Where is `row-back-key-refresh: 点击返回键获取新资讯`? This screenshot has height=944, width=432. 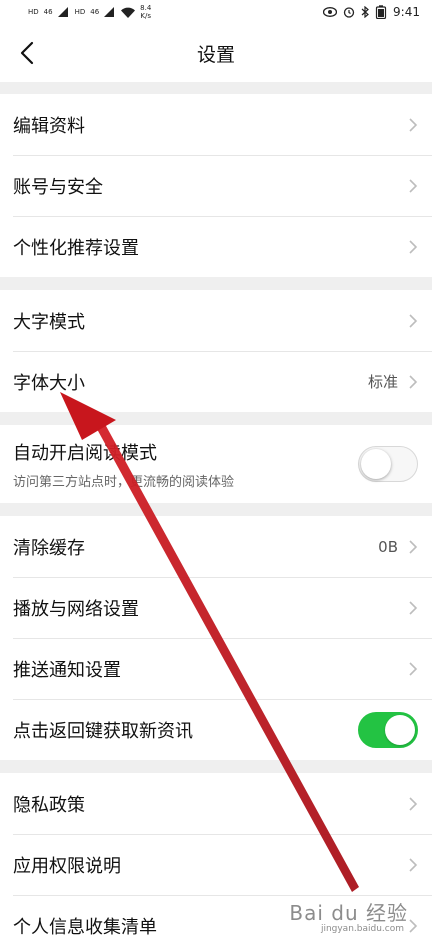 row-back-key-refresh: 点击返回键获取新资讯 is located at coordinates (216, 729).